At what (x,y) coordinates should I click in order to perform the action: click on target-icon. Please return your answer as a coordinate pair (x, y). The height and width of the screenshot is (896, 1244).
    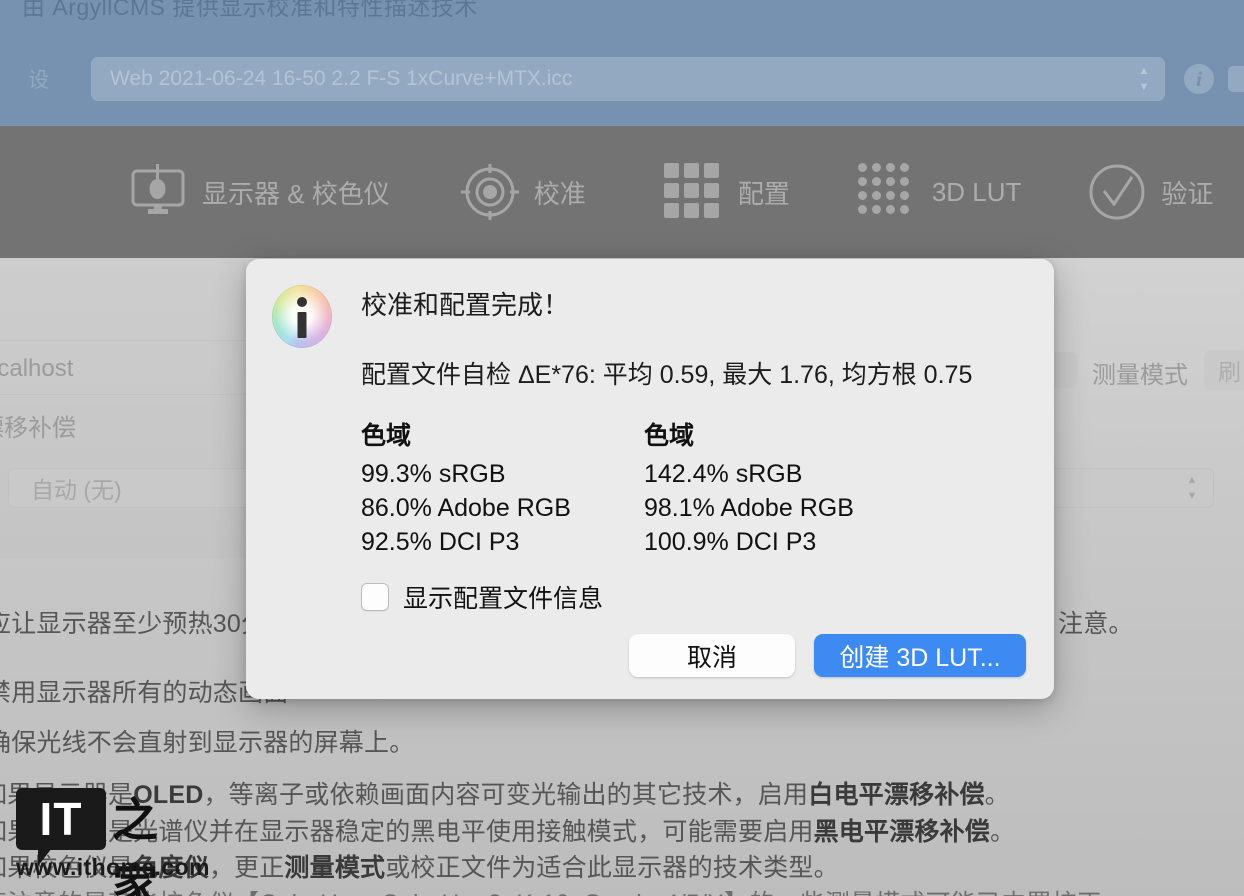
    Looking at the image, I should click on (490, 192).